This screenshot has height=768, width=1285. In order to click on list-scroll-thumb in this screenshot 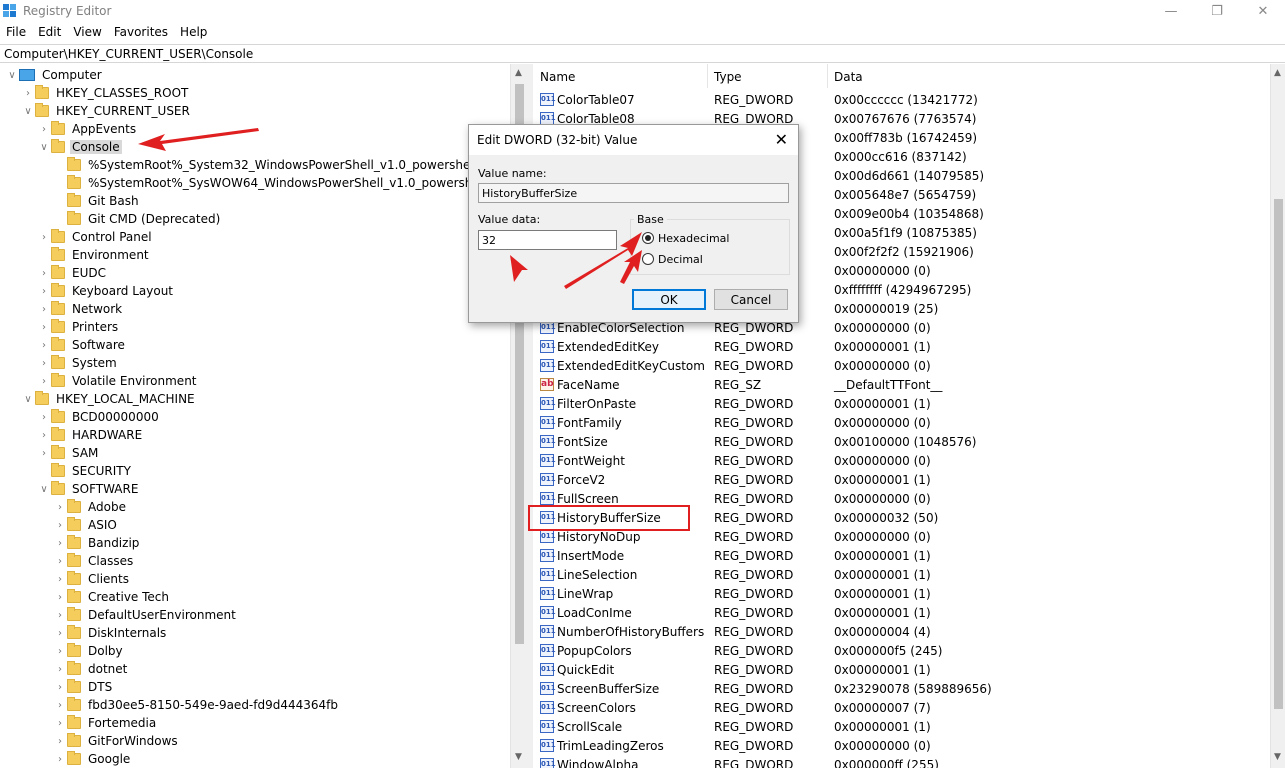, I will do `click(1278, 454)`.